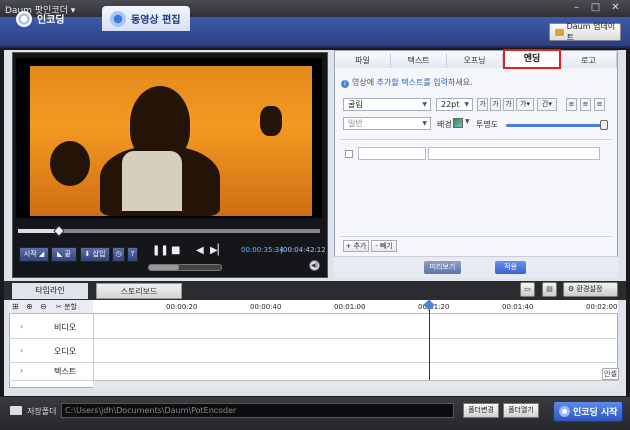  Describe the element at coordinates (476, 267) in the screenshot. I see `action-bar` at that location.